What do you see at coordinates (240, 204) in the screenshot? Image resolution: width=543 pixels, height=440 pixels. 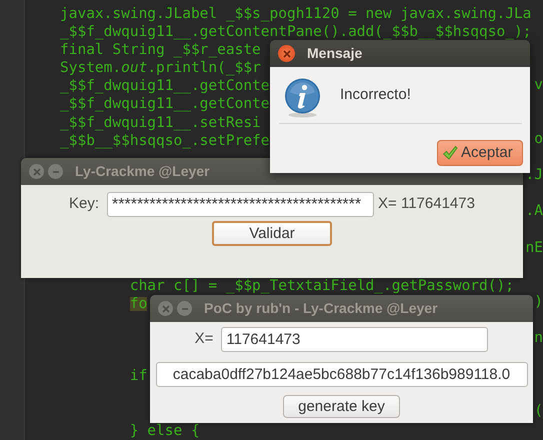 I see `password-field: ****************************************` at bounding box center [240, 204].